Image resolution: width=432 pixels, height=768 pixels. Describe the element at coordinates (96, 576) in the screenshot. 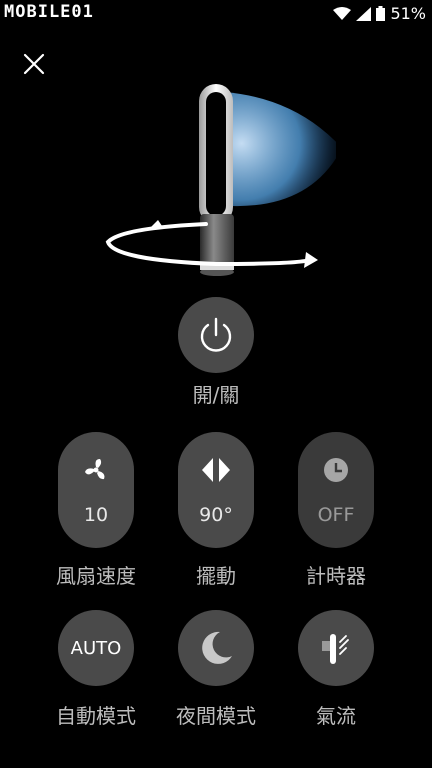

I see `fan-speed-label: 風扇速度` at that location.